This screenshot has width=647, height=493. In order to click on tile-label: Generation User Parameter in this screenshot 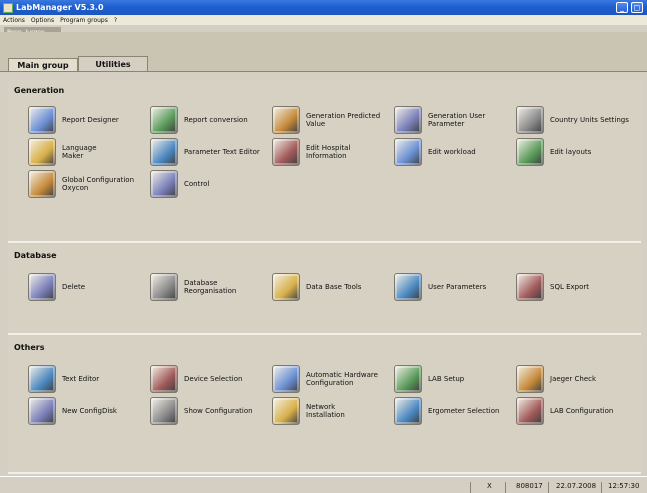, I will do `click(457, 120)`.